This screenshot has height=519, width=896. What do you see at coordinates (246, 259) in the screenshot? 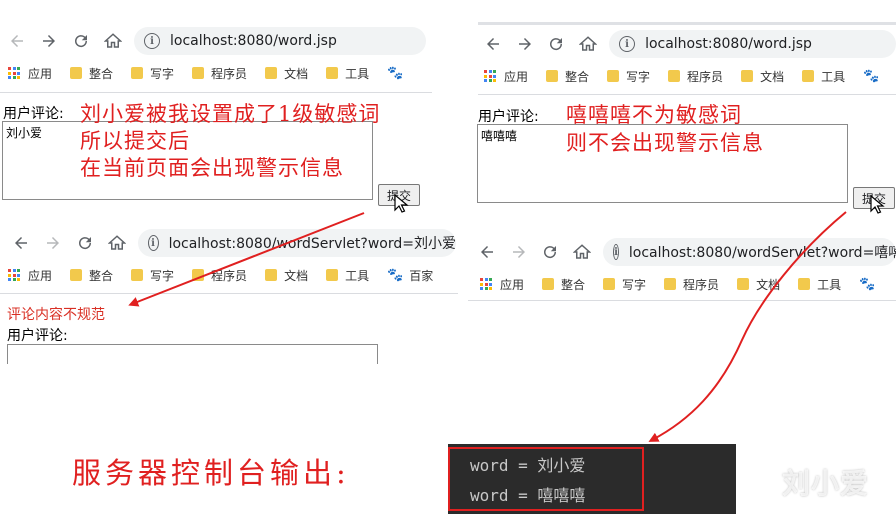
I see `arrow-to-warning` at bounding box center [246, 259].